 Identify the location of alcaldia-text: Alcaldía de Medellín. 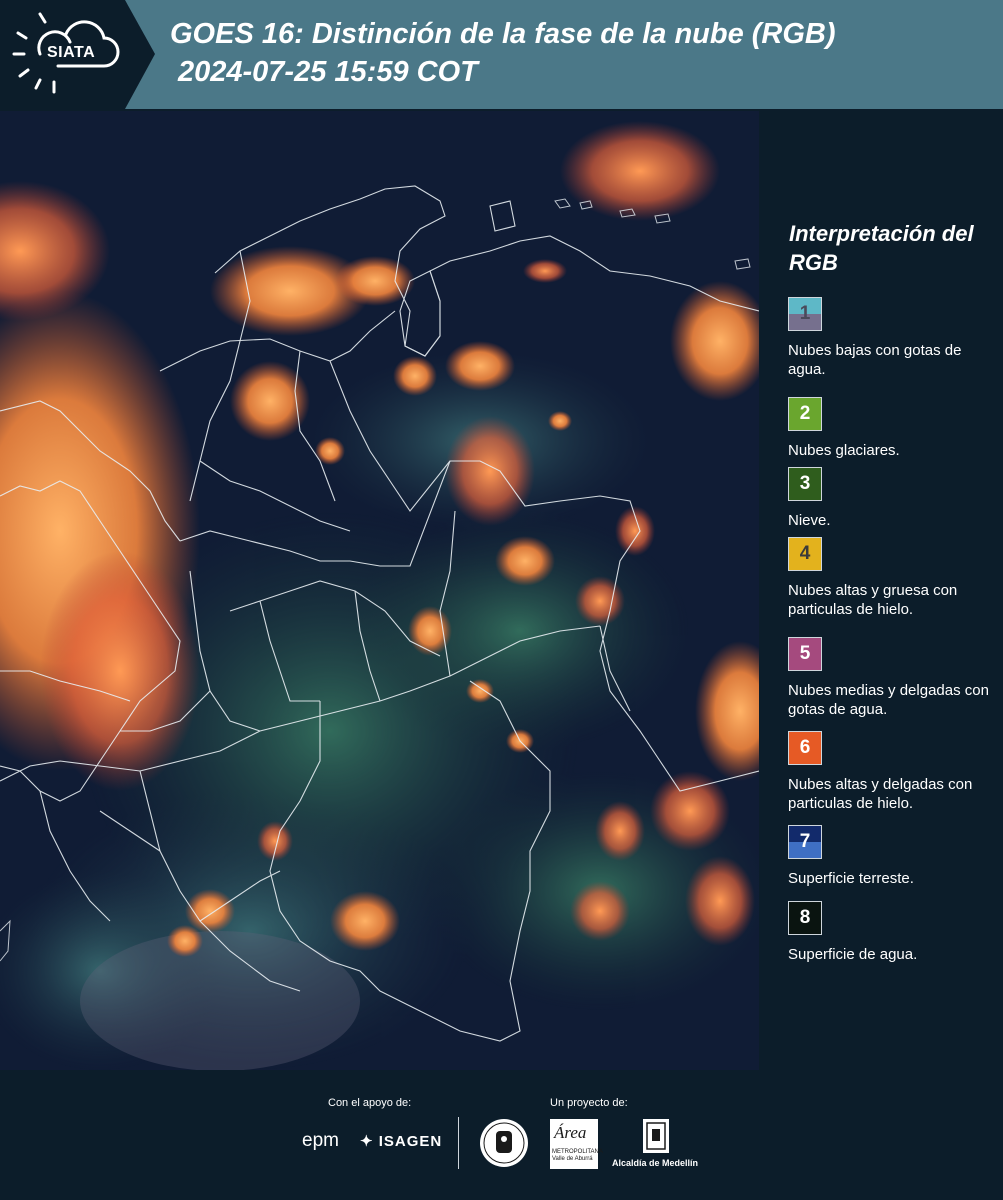
(655, 1163).